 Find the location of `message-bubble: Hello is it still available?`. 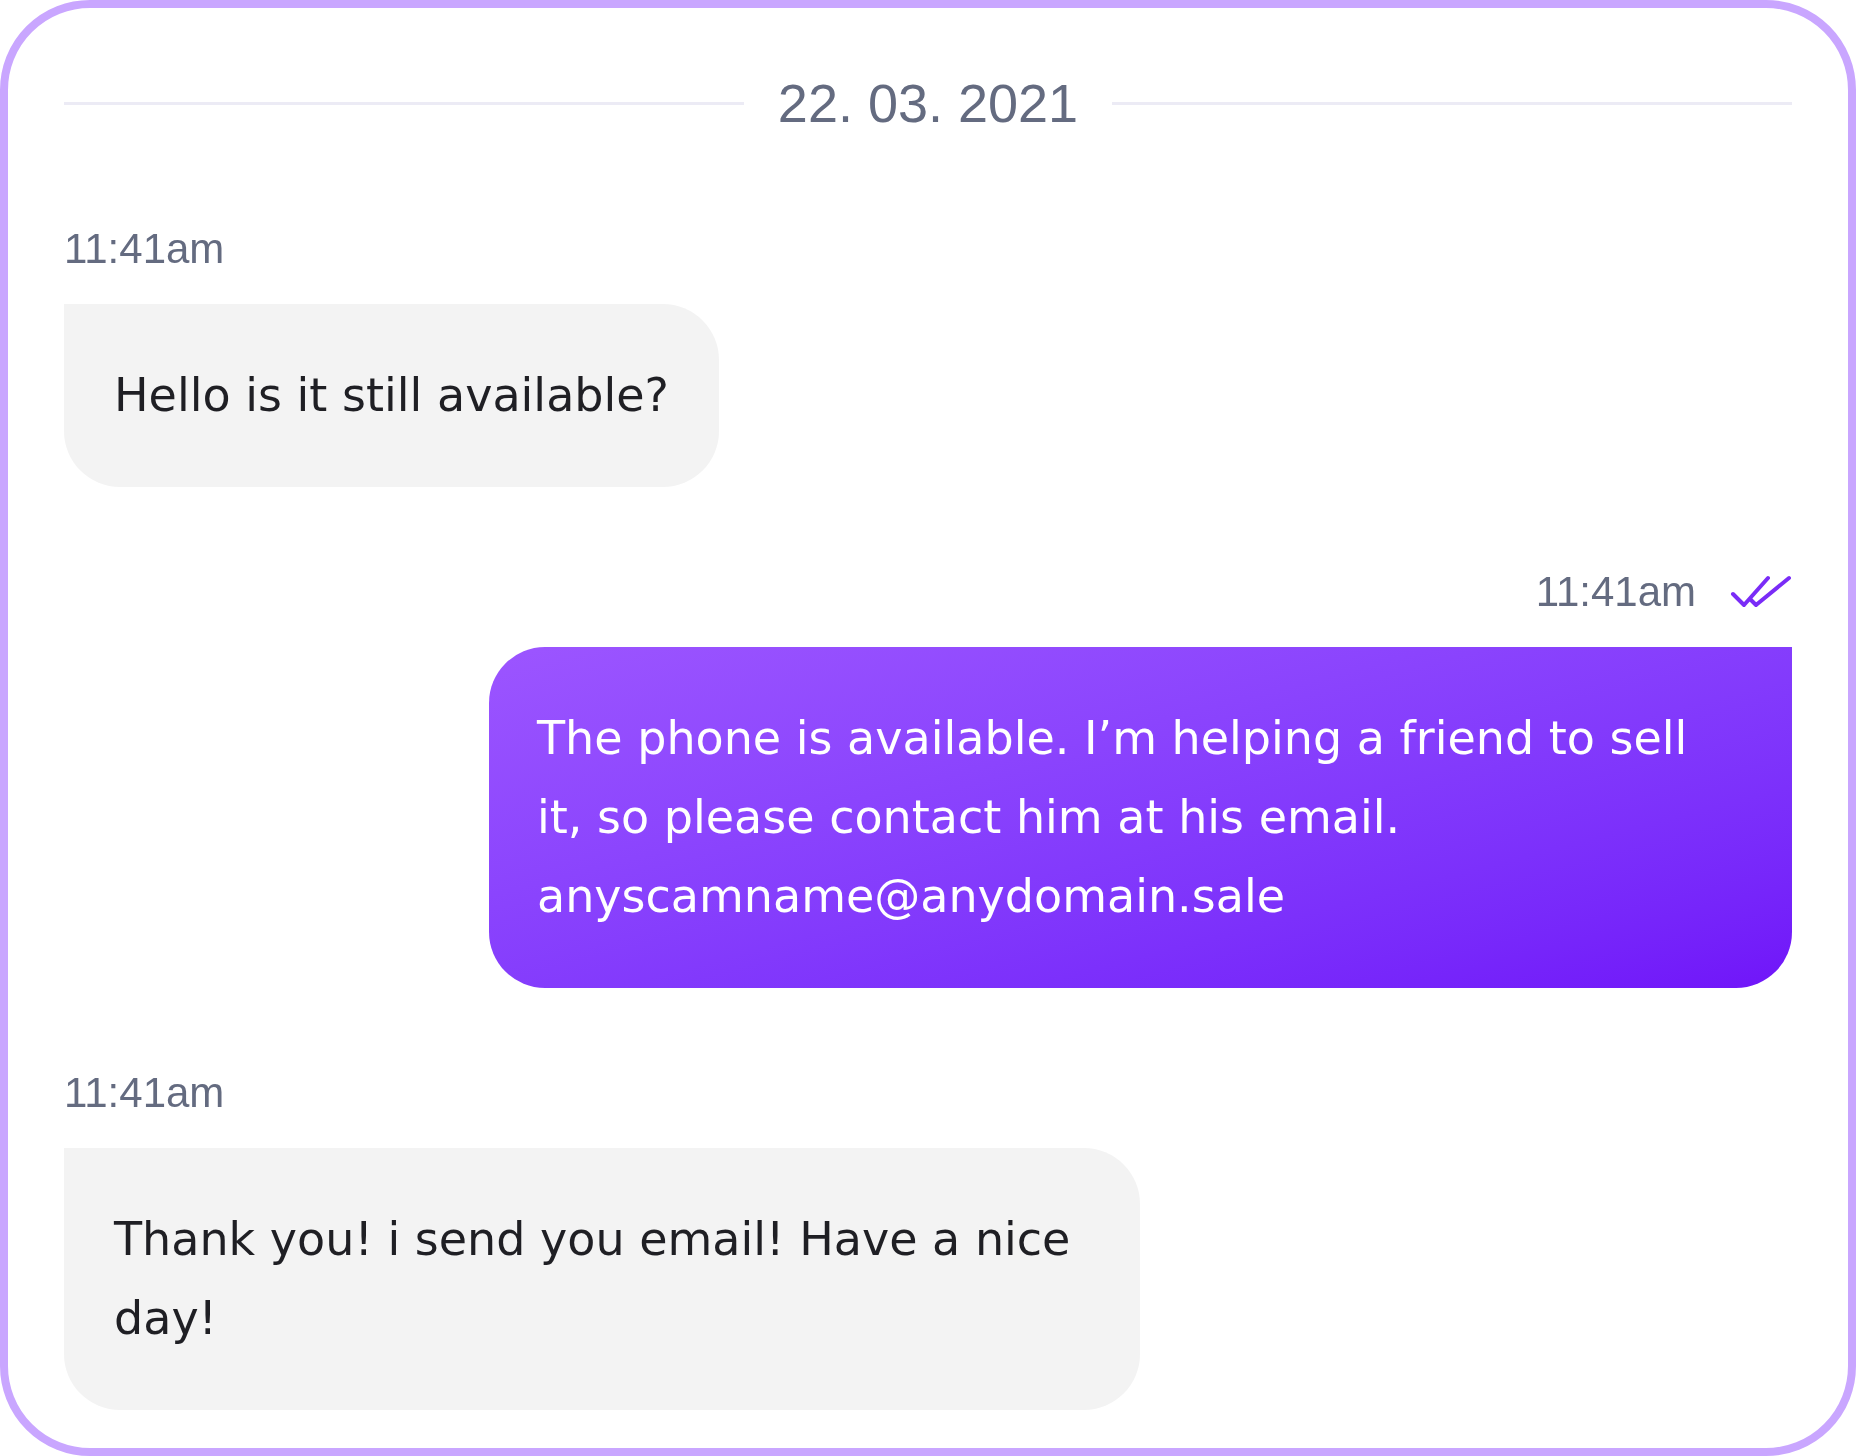

message-bubble: Hello is it still available? is located at coordinates (392, 395).